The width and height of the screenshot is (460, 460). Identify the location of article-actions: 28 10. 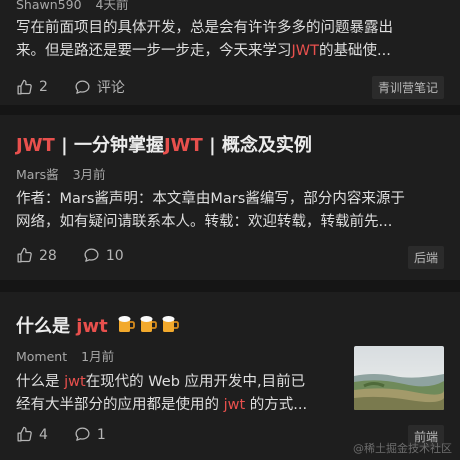
(83, 255).